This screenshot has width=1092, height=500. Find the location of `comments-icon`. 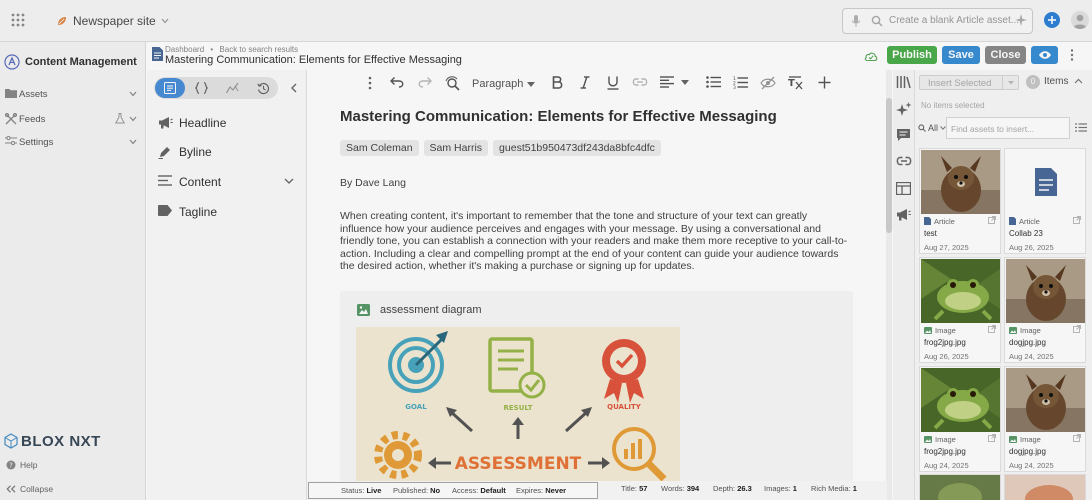

comments-icon is located at coordinates (903, 135).